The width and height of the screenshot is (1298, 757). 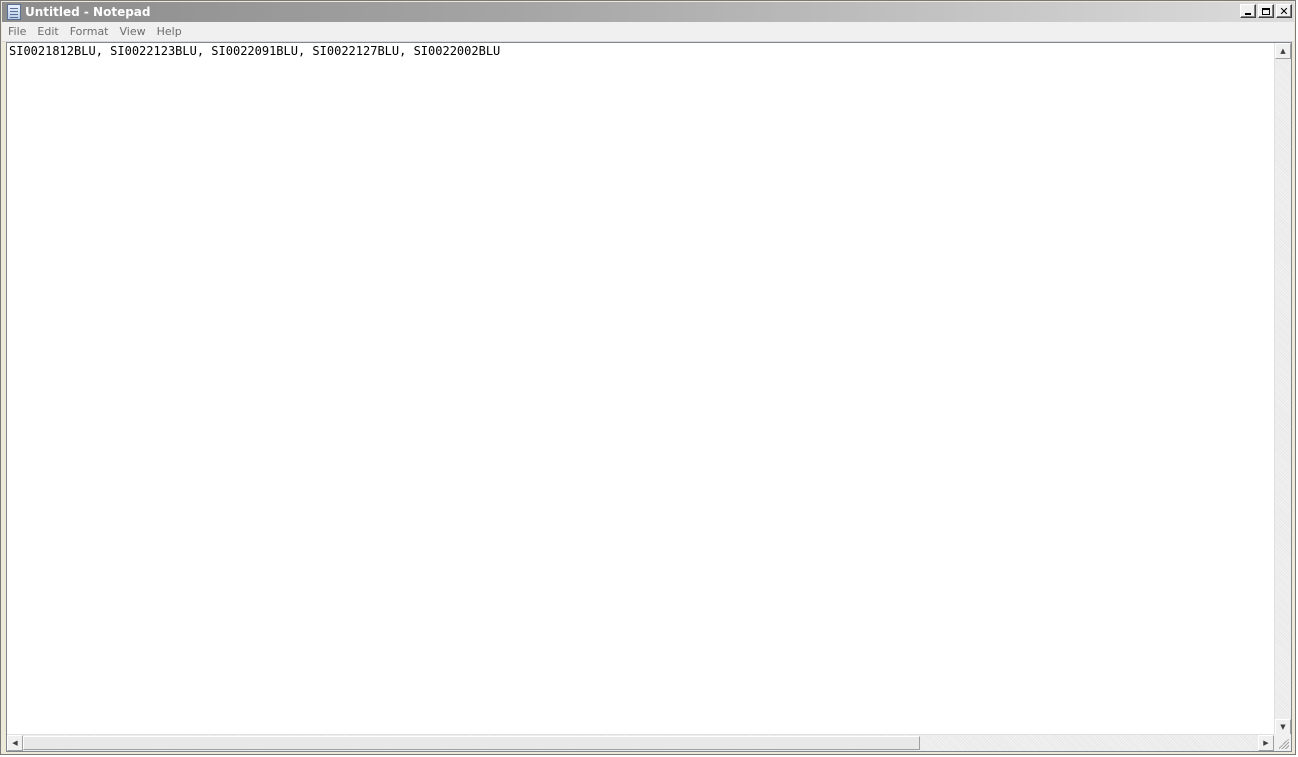 What do you see at coordinates (648, 32) in the screenshot?
I see `menu-bar: File Edit Format View Help` at bounding box center [648, 32].